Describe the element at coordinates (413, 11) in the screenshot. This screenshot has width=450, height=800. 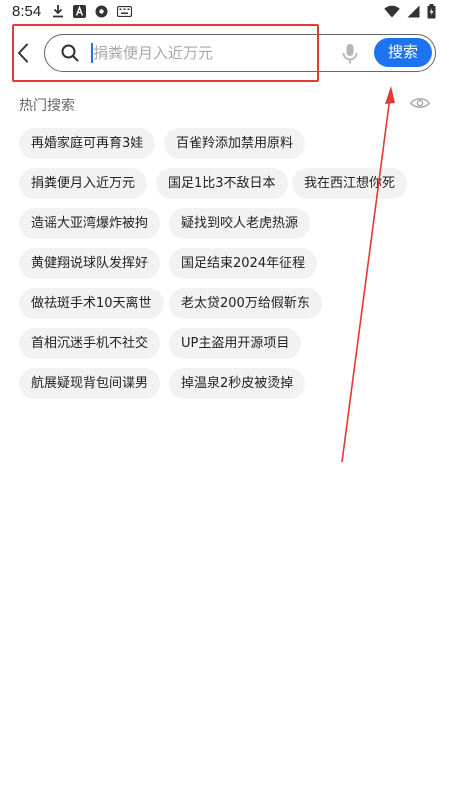
I see `signal-icon` at that location.